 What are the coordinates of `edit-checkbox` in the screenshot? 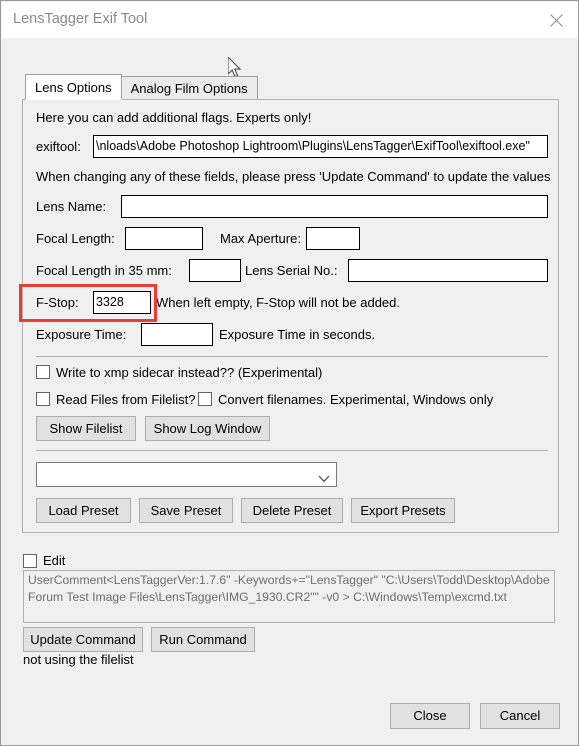 It's located at (30, 561).